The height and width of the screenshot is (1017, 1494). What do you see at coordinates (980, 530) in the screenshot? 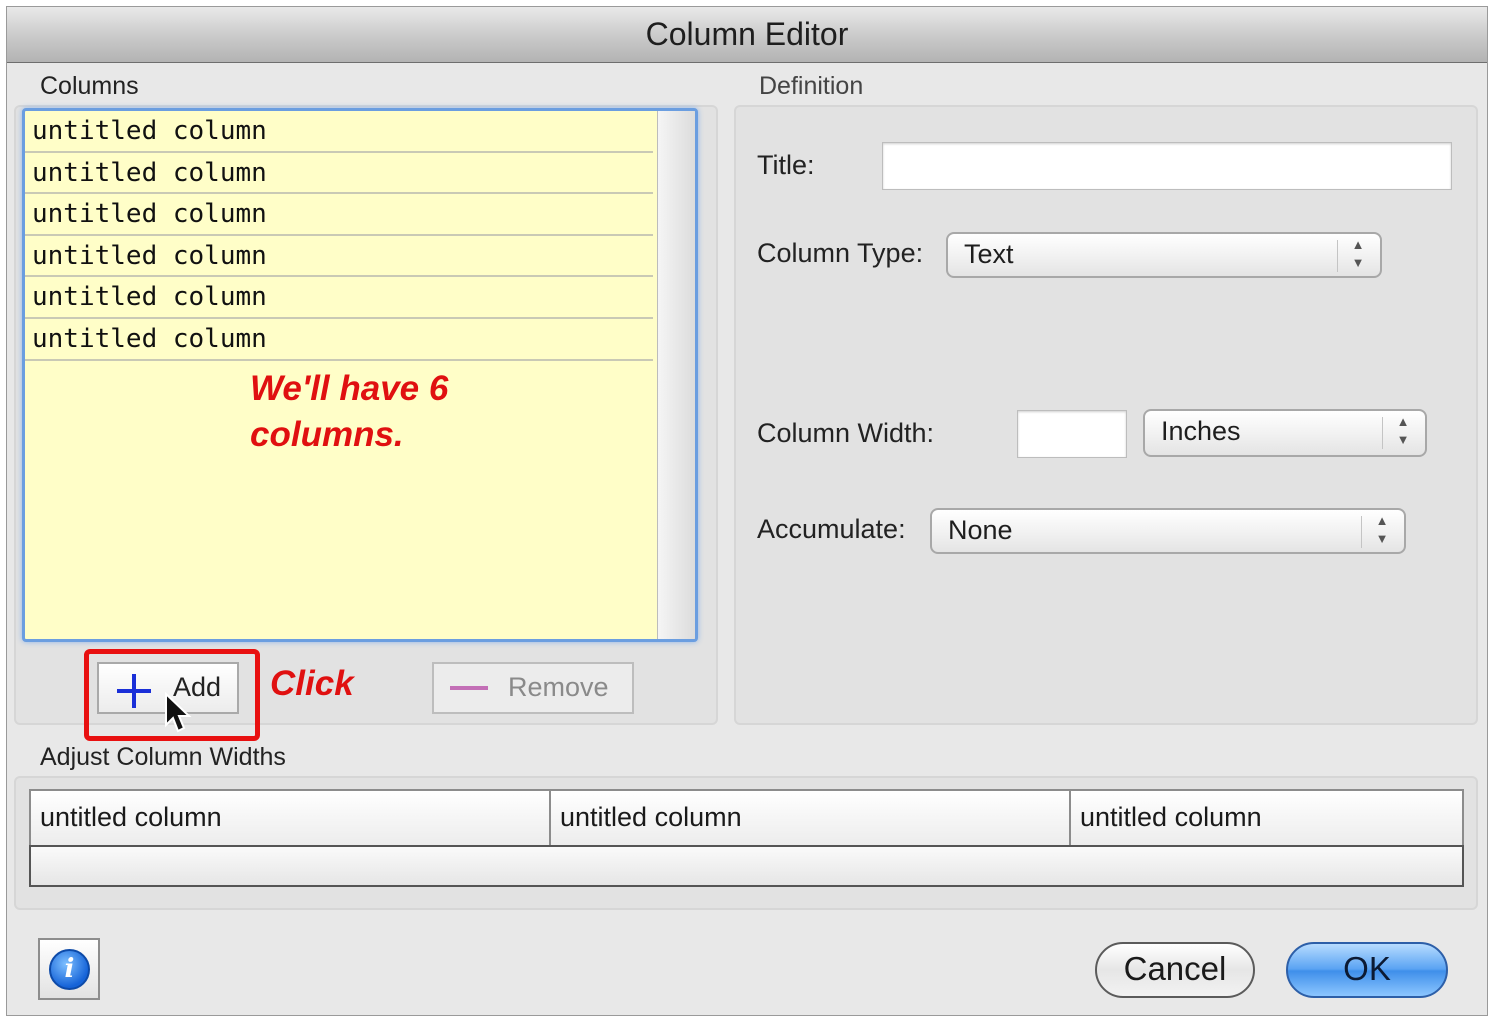
I see `accumulate-value: None` at bounding box center [980, 530].